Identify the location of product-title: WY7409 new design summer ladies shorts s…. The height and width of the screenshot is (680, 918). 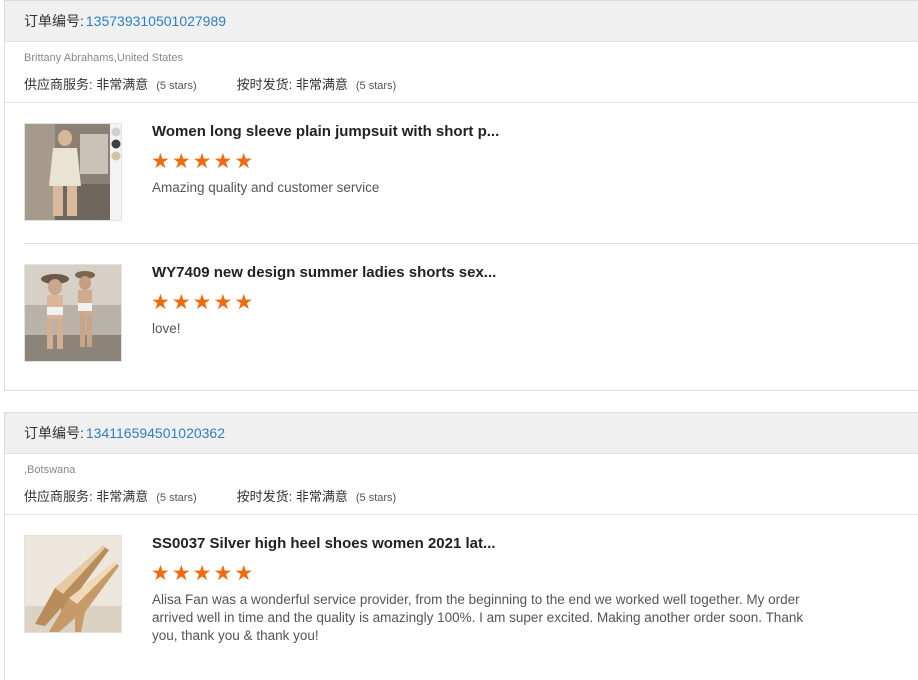
(324, 272).